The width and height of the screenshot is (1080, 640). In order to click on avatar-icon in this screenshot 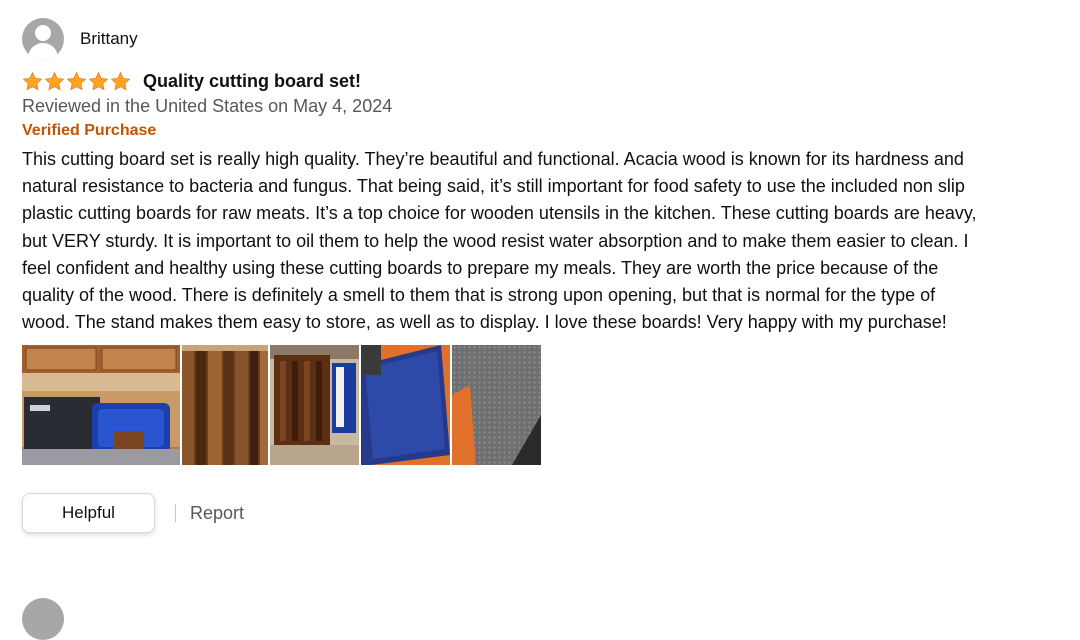, I will do `click(43, 39)`.